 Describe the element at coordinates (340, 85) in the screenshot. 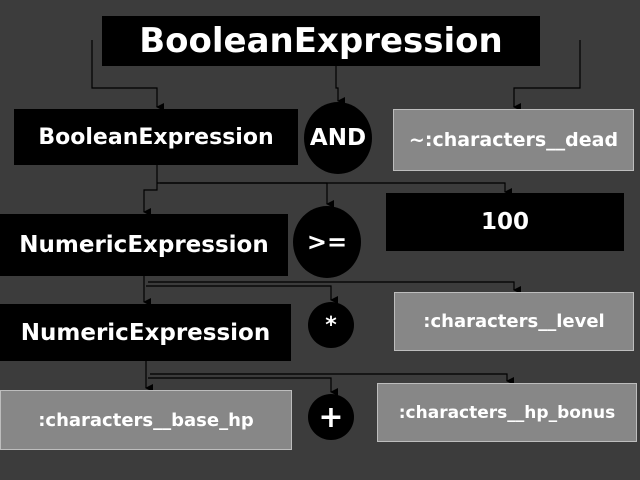

I see `edge-root-to-and` at that location.